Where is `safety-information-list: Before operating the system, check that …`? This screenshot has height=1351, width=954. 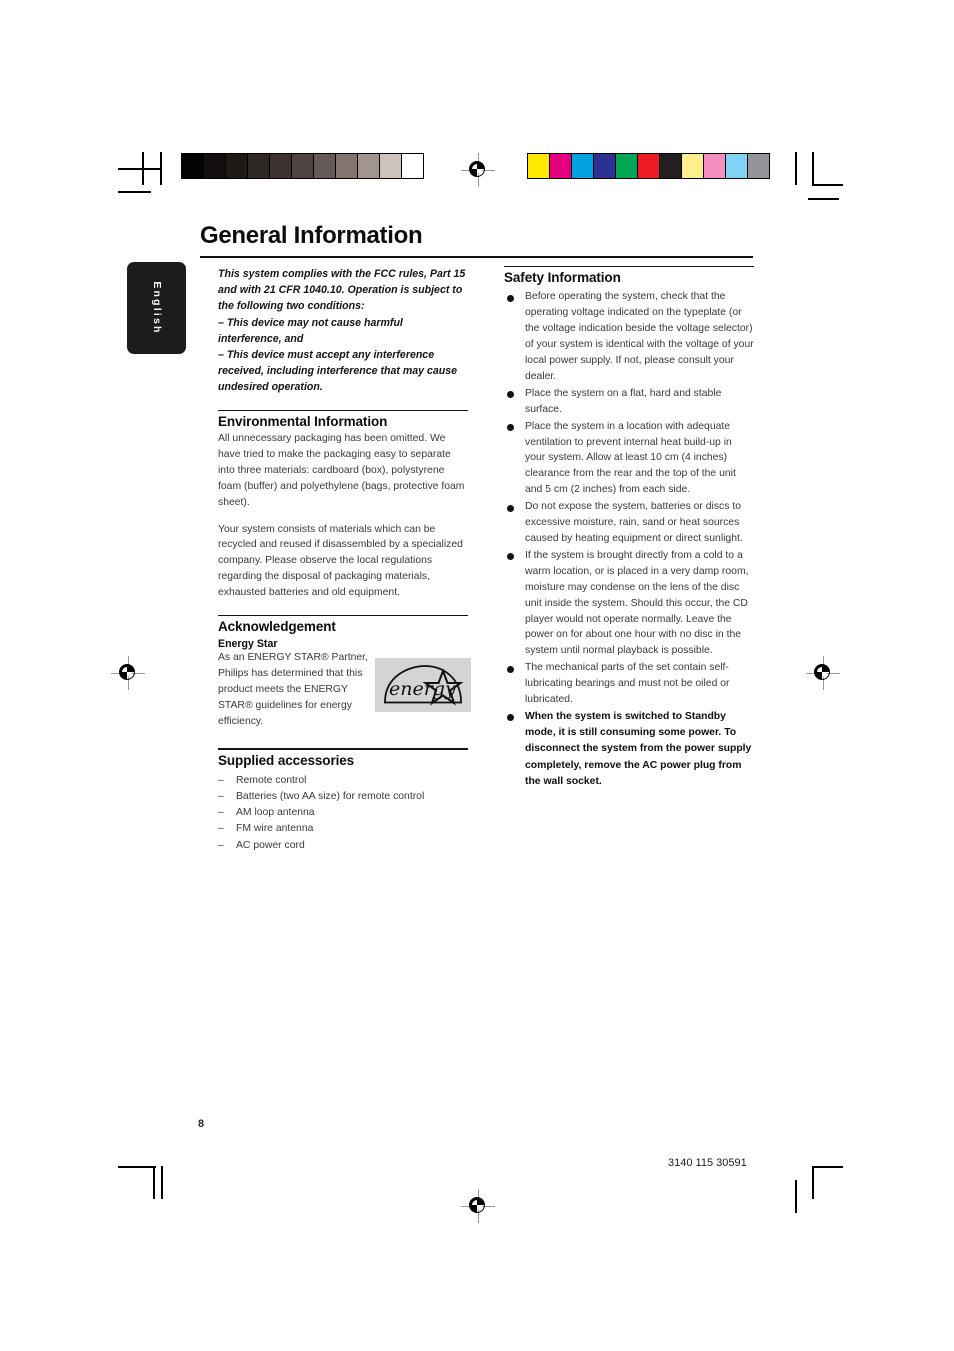
safety-information-list: Before operating the system, check that … is located at coordinates (629, 539).